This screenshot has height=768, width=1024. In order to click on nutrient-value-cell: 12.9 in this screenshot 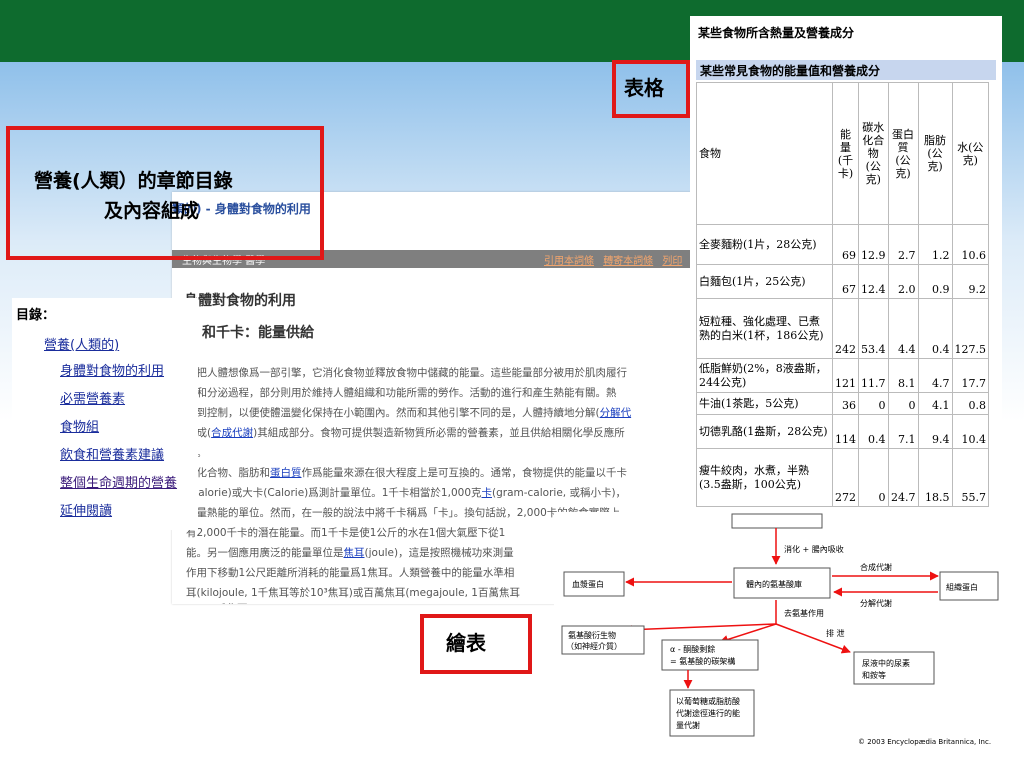, I will do `click(873, 244)`.